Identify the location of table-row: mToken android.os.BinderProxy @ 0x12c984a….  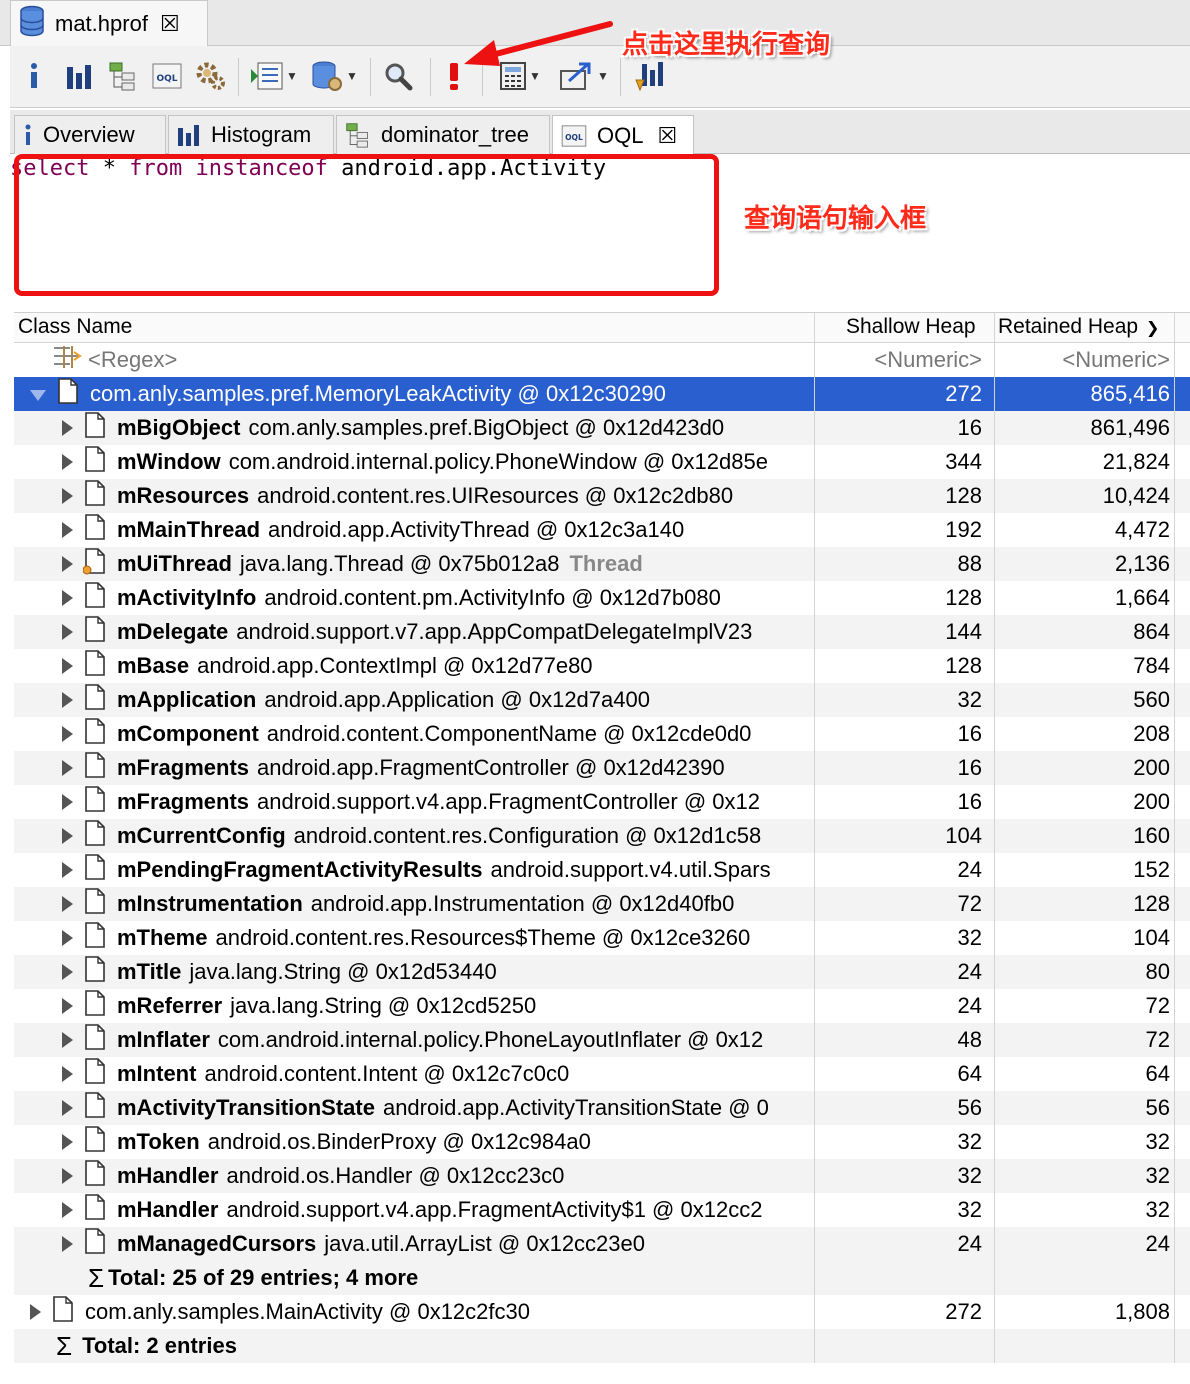
(602, 1142).